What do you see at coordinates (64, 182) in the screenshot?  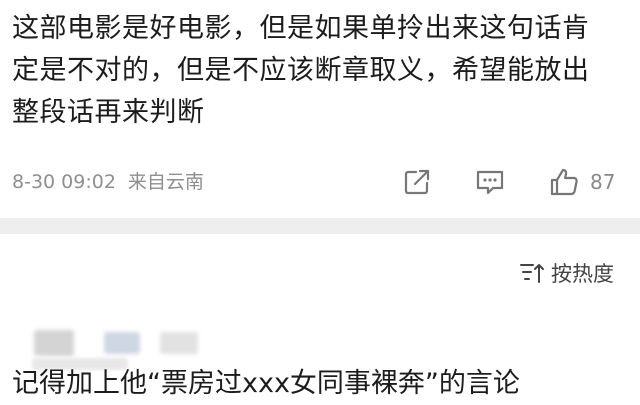 I see `comment-timestamp: 8-30 09:02` at bounding box center [64, 182].